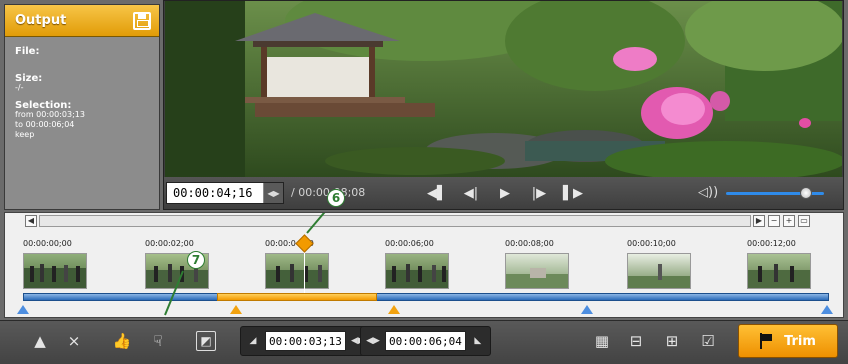 The image size is (848, 364). What do you see at coordinates (19, 87) in the screenshot?
I see `size-value: -/-` at bounding box center [19, 87].